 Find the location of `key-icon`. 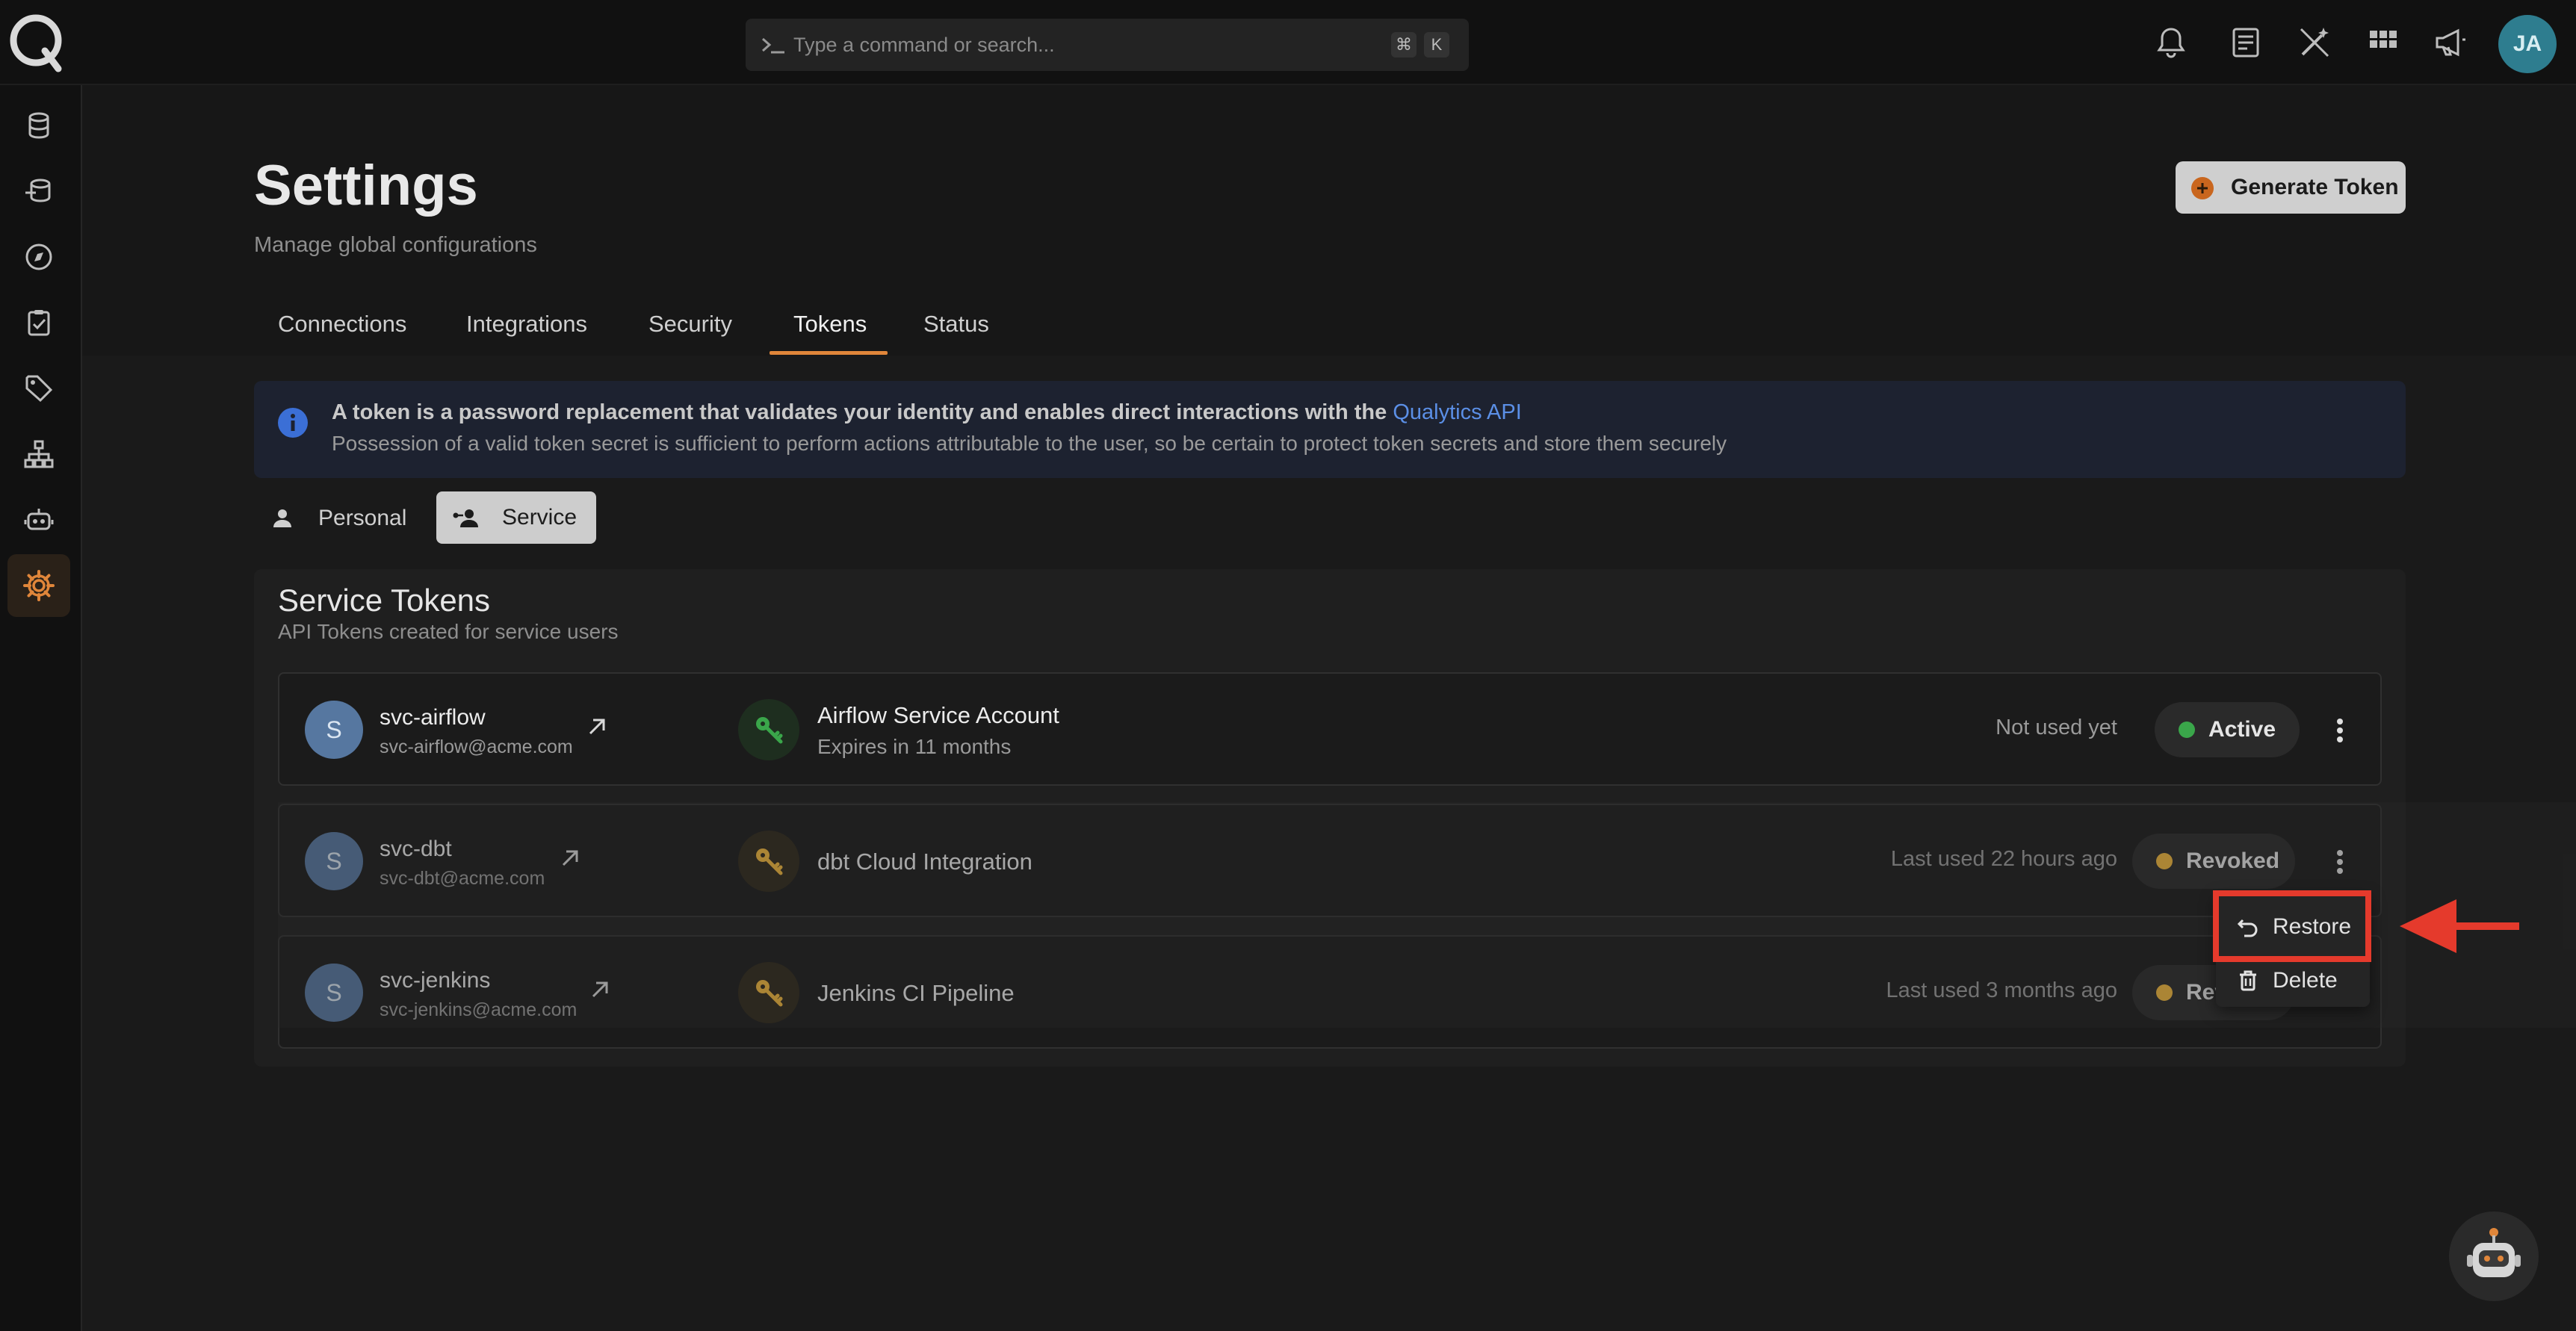

key-icon is located at coordinates (769, 730).